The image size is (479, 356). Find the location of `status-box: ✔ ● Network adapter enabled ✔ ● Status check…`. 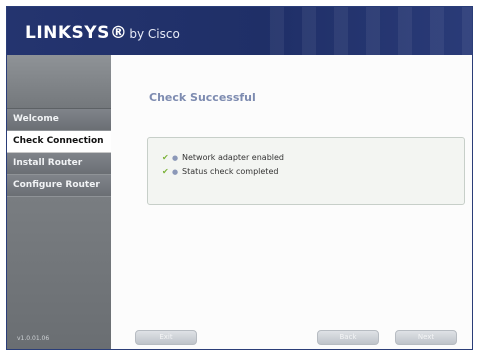

status-box: ✔ ● Network adapter enabled ✔ ● Status check… is located at coordinates (306, 171).